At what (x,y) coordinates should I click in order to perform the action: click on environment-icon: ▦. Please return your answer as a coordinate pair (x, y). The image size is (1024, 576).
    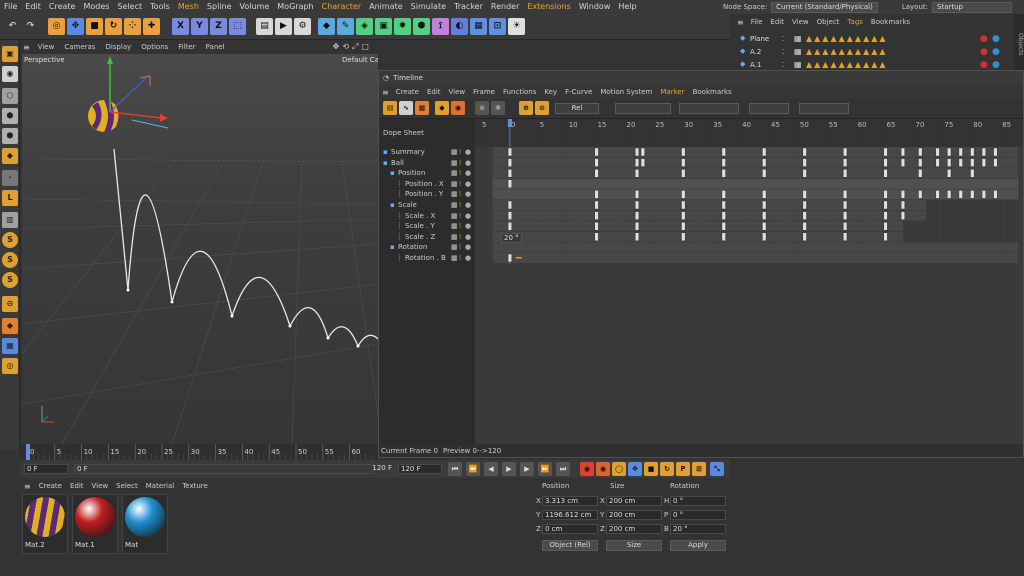
    Looking at the image, I should click on (478, 26).